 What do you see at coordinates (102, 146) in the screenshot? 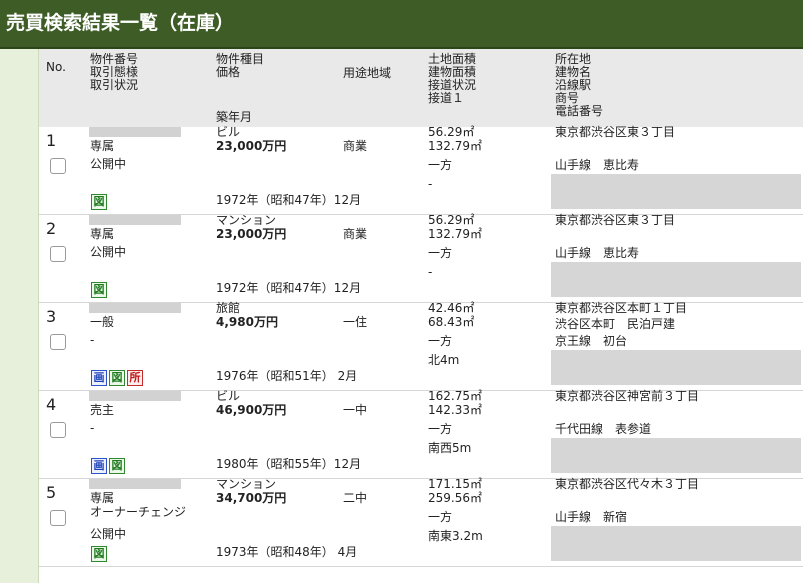
I see `transaction-type: 専属` at bounding box center [102, 146].